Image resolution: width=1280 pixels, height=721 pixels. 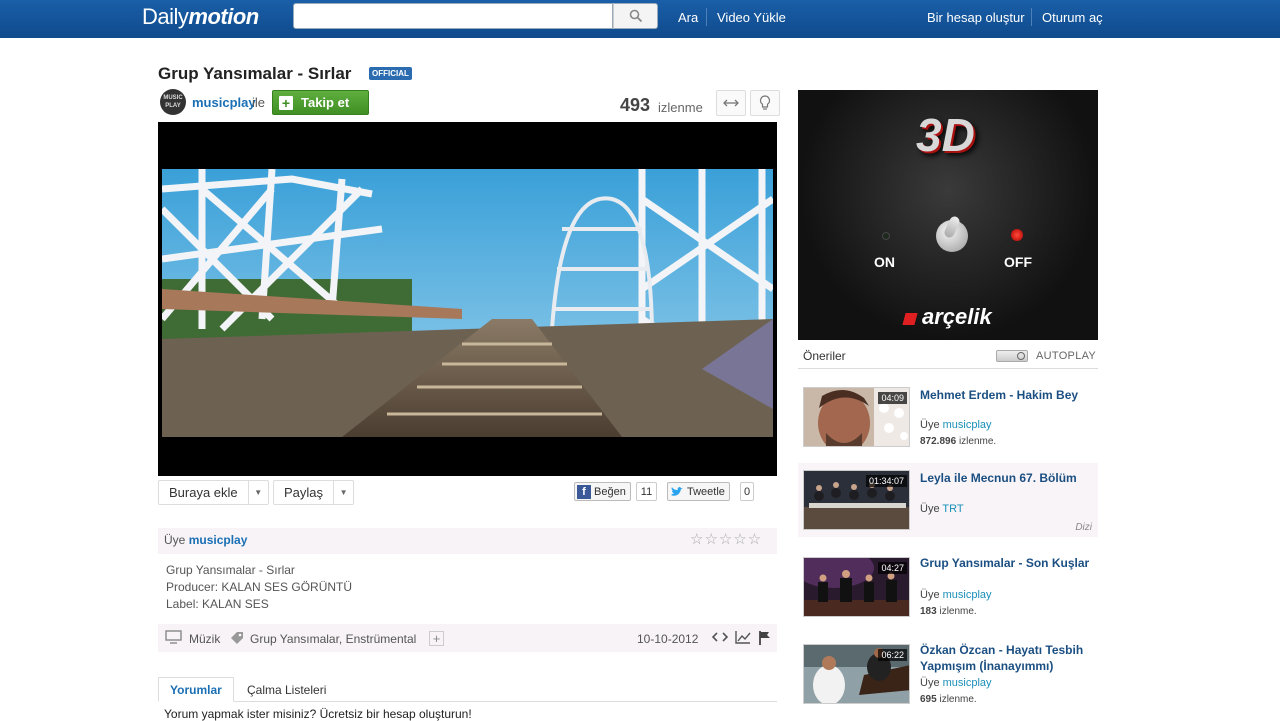 I want to click on share-button: Paylaş ▼, so click(x=314, y=492).